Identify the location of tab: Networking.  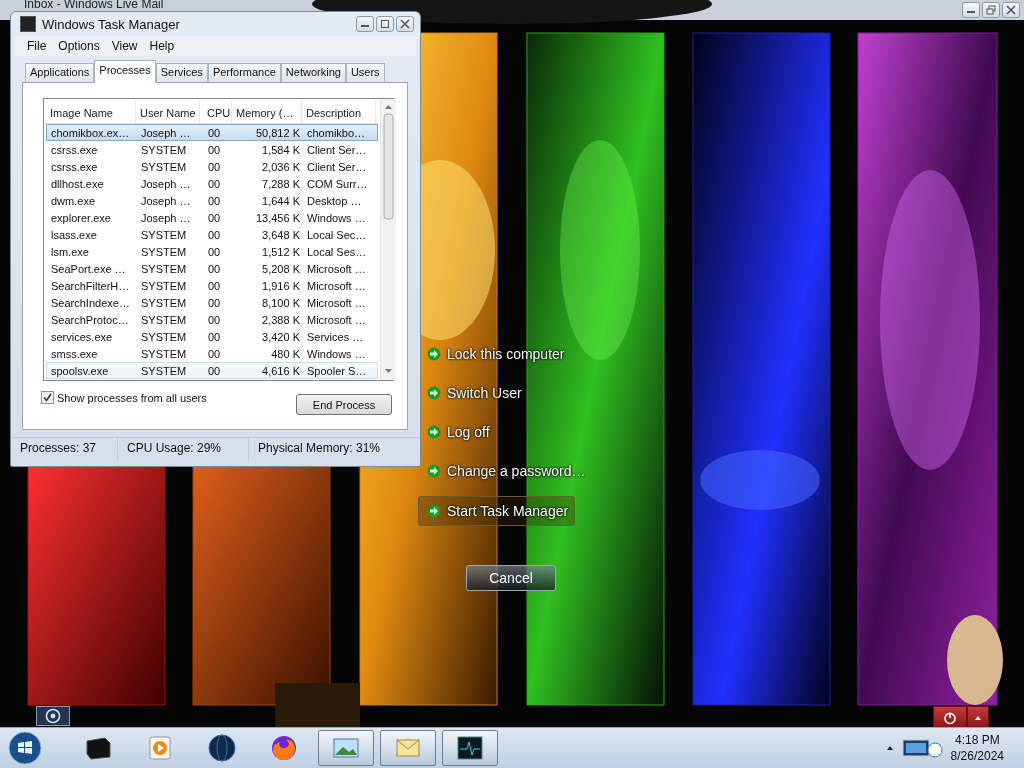
(313, 72).